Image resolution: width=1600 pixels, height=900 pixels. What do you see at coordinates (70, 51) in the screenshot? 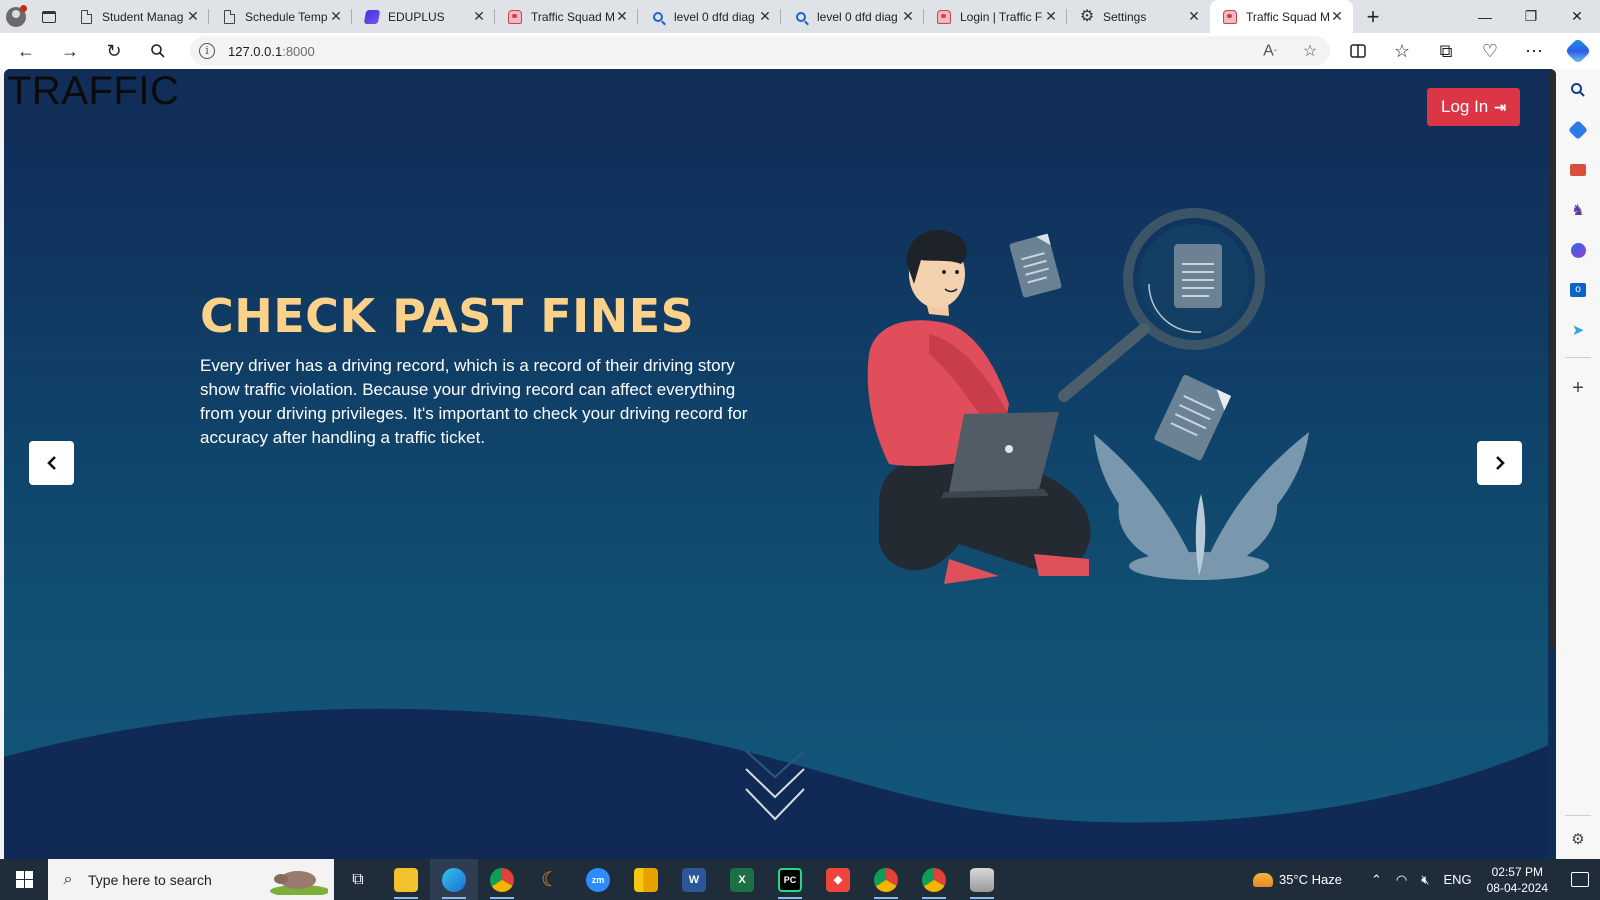
I see `forward-button: →` at bounding box center [70, 51].